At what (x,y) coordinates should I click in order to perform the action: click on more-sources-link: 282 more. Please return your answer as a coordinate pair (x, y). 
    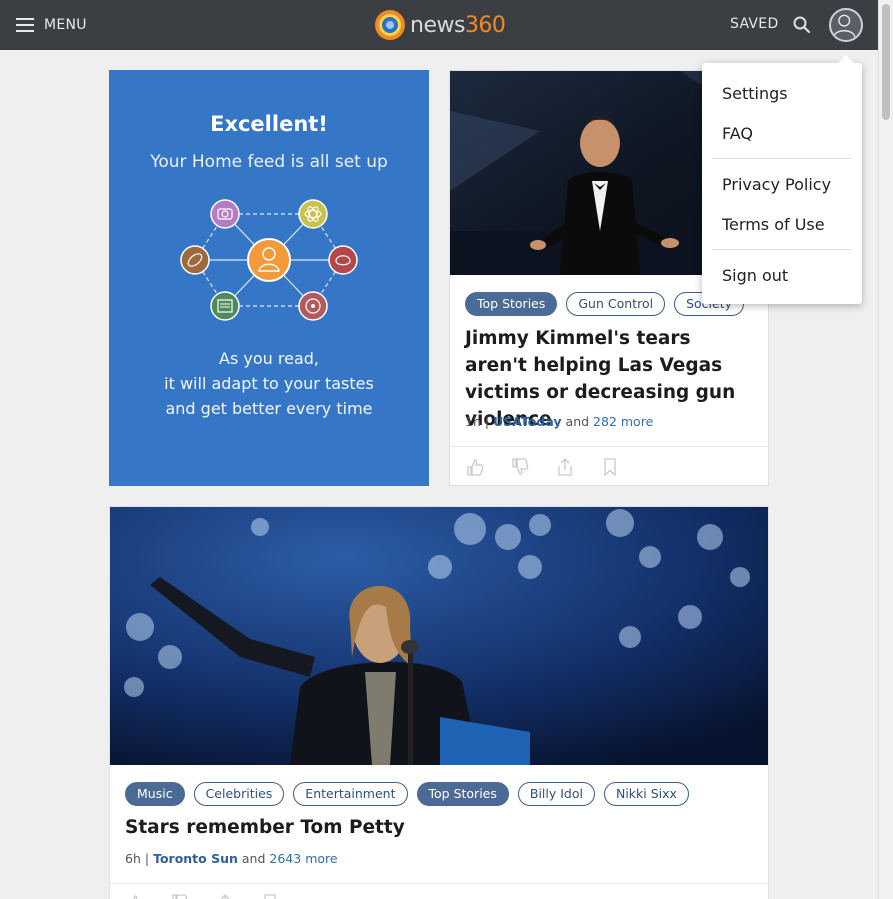
    Looking at the image, I should click on (623, 421).